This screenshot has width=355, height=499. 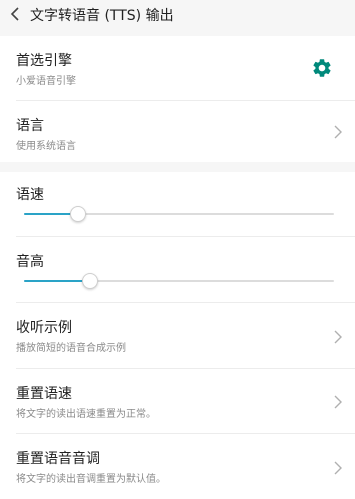 What do you see at coordinates (46, 81) in the screenshot?
I see `preferred-engine-subtitle: 小爱语音引擎` at bounding box center [46, 81].